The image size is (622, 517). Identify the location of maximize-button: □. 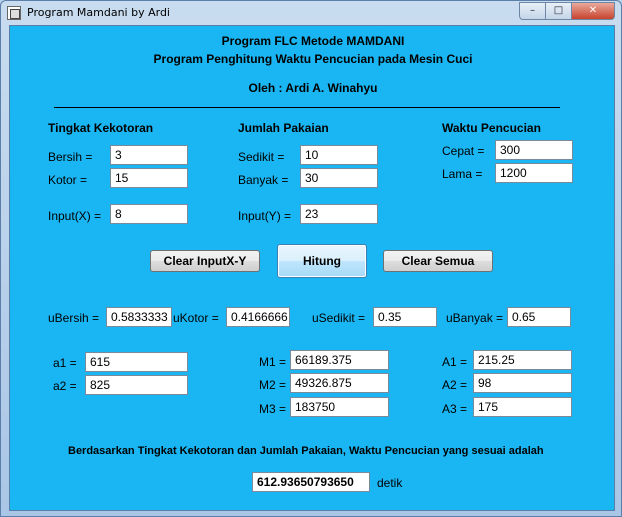
(558, 11).